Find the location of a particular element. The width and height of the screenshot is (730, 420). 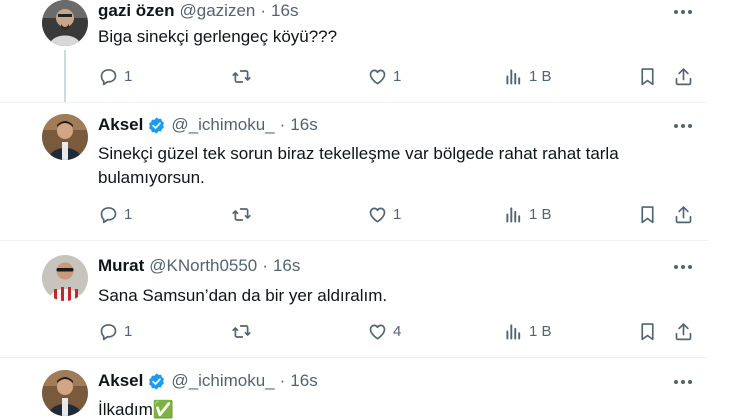

tweet-text: İlkadım✅ is located at coordinates (136, 409).